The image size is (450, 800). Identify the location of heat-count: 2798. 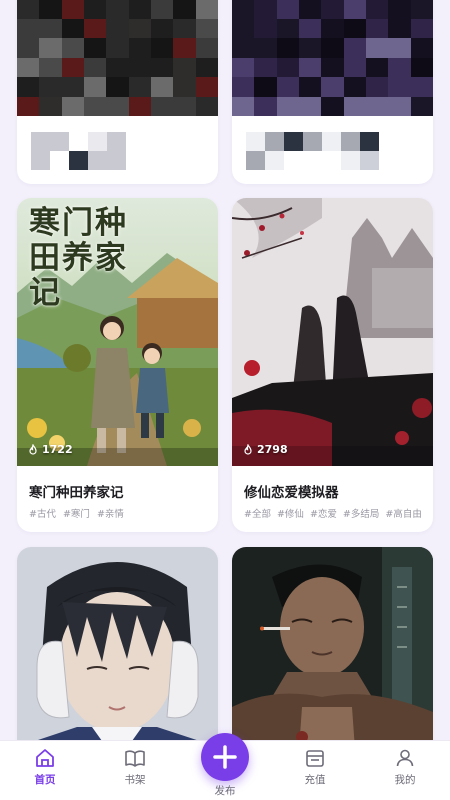
(265, 449).